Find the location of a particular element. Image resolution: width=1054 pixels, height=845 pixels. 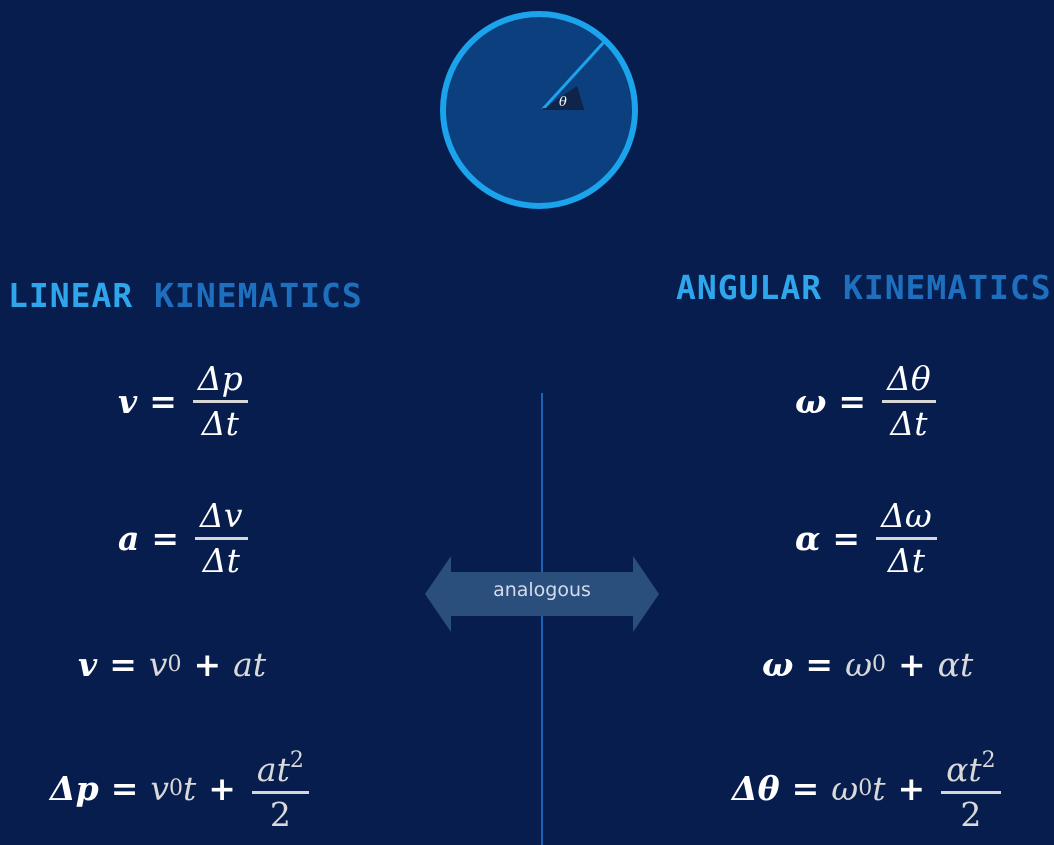

equation-angular-velocity-time: ω = ω0 + αt is located at coordinates (868, 664).